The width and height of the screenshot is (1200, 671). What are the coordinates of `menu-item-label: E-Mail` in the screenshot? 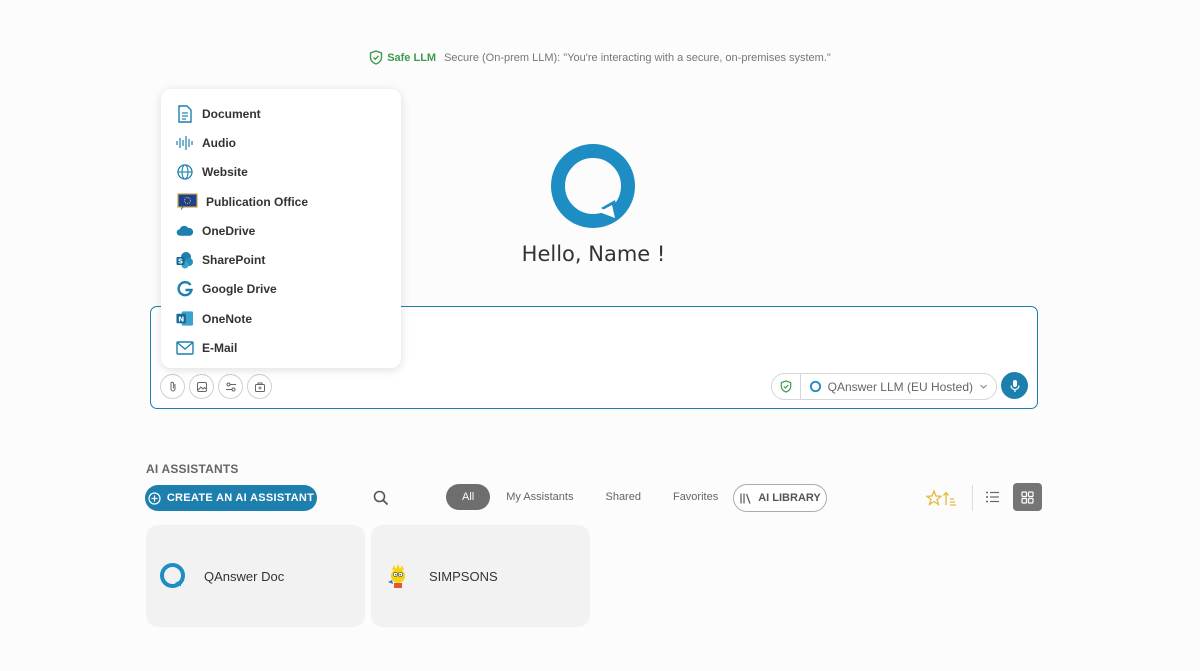 It's located at (220, 348).